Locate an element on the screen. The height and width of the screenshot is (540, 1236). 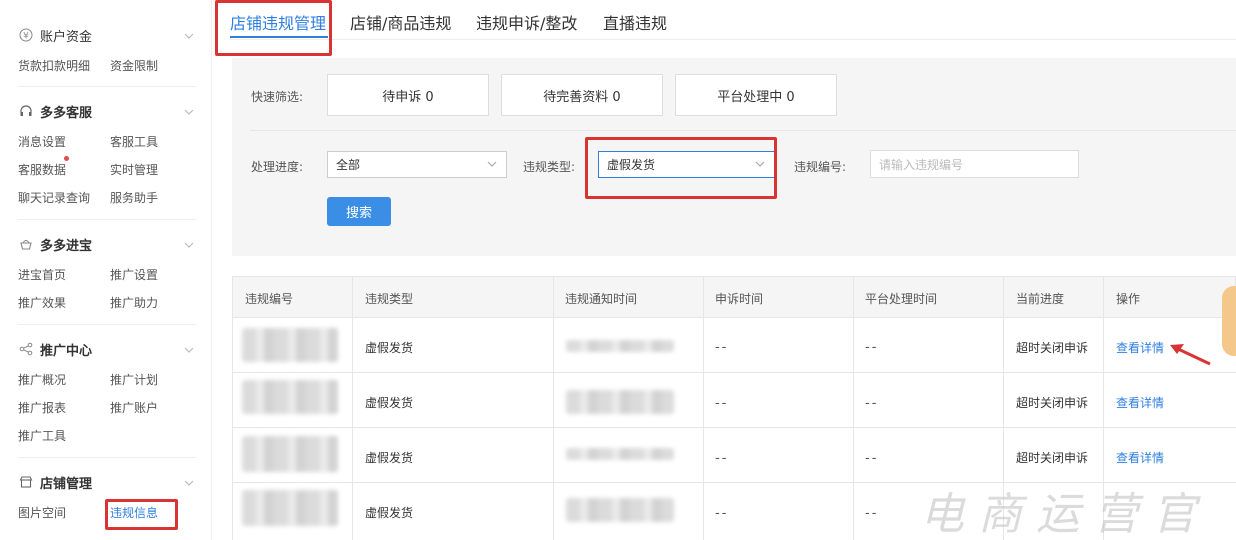
sidebar-item-service-data: 客服数据 is located at coordinates (42, 169).